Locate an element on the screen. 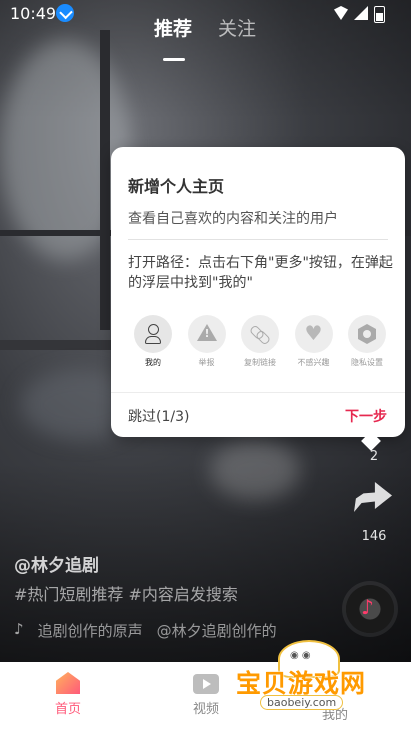  skip-button: 跳过(1/3) is located at coordinates (158, 416).